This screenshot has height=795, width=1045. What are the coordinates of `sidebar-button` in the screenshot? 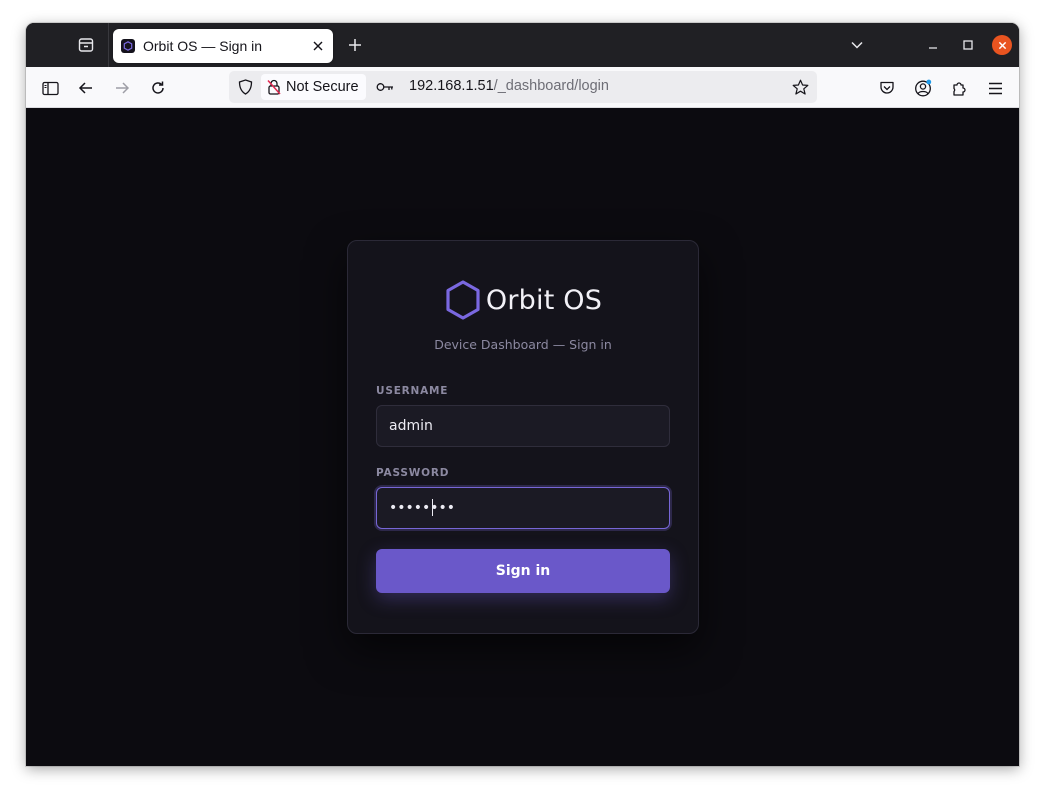 It's located at (50, 88).